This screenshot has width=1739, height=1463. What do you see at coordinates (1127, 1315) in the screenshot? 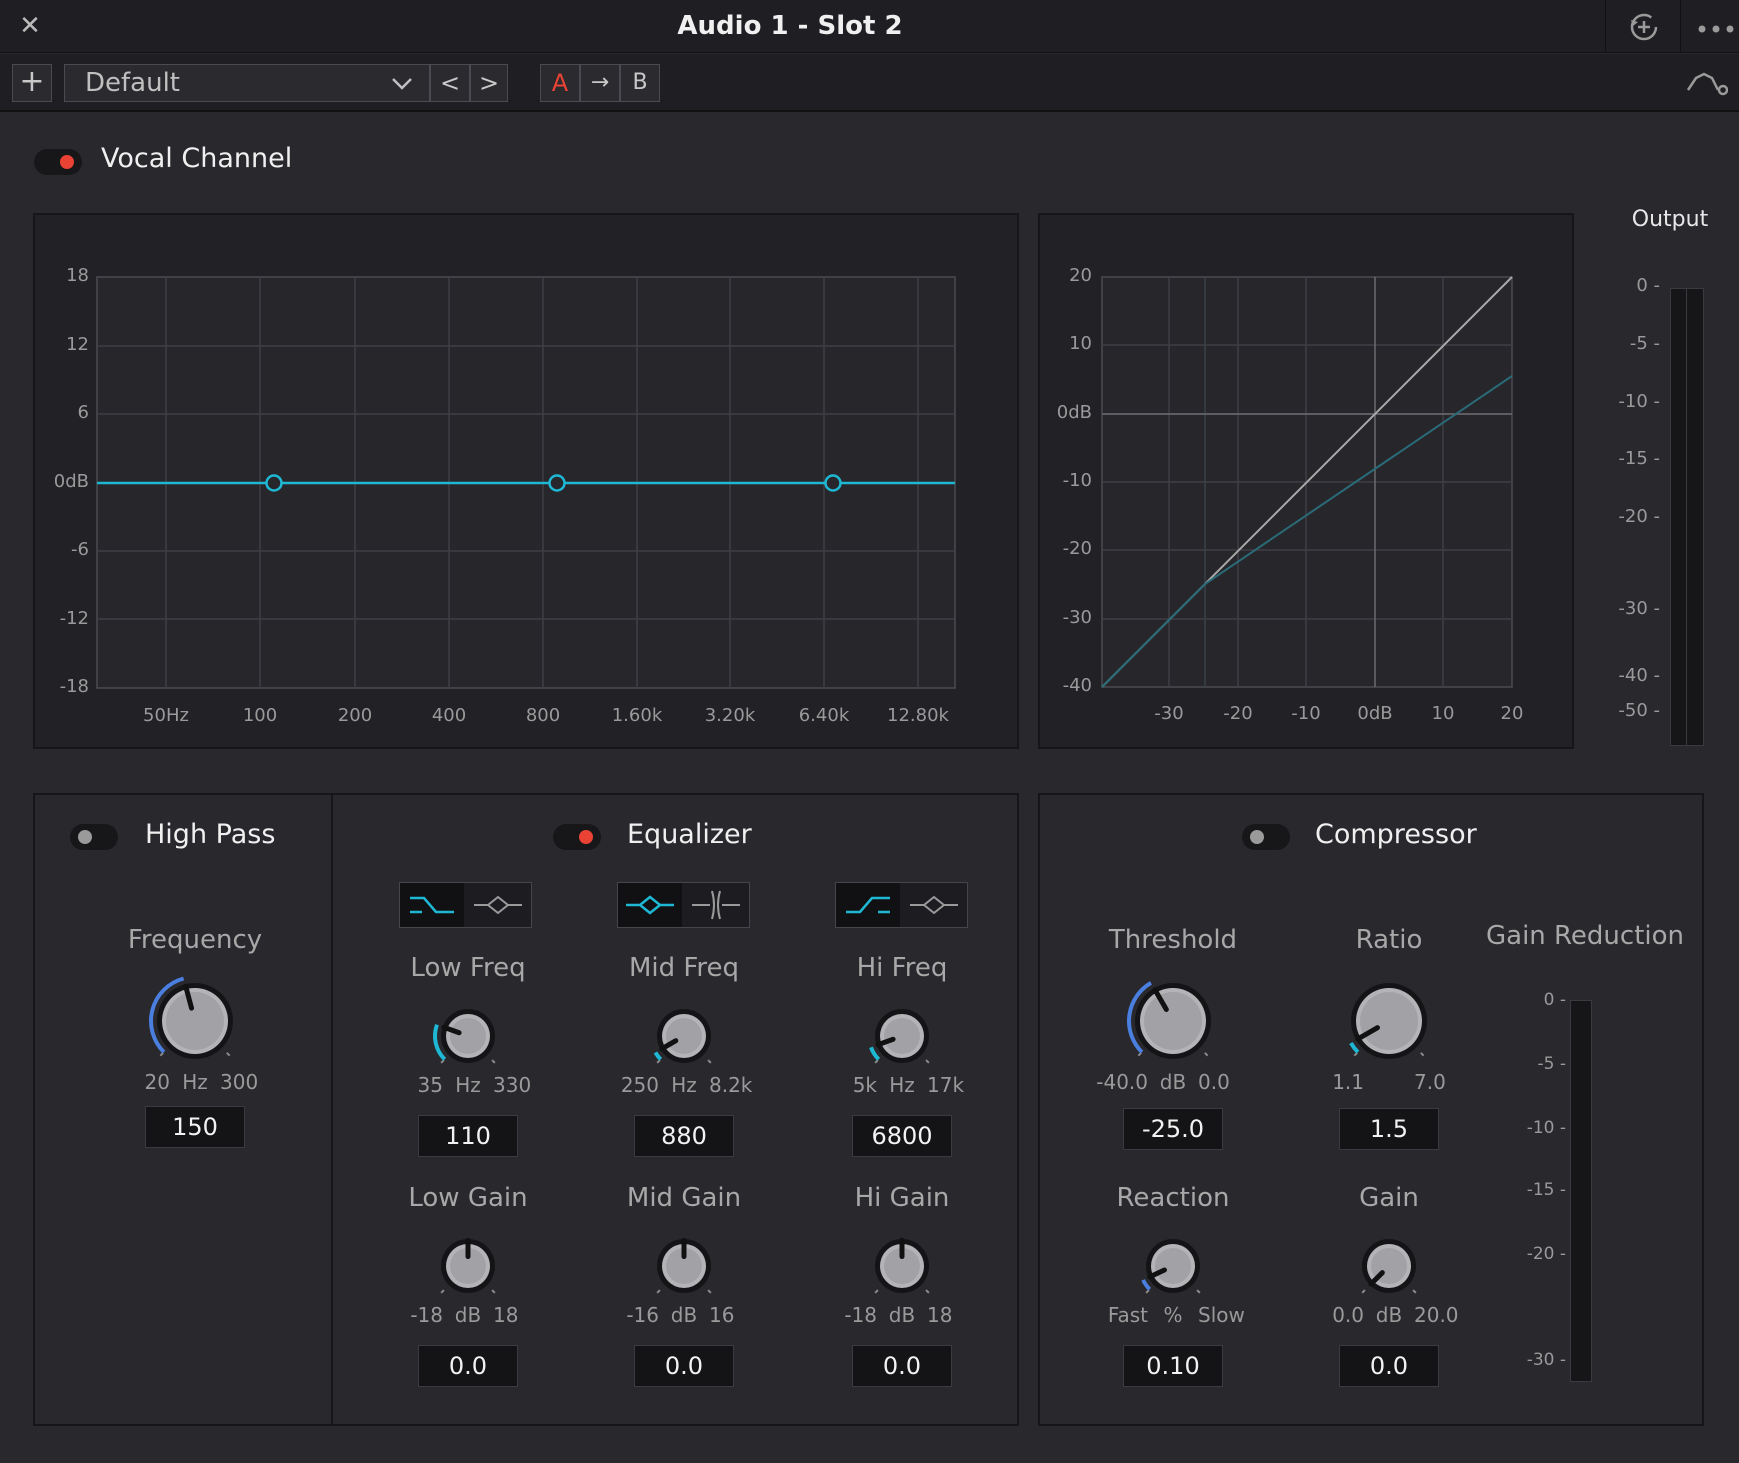
I see `reaction-min: Fast` at bounding box center [1127, 1315].